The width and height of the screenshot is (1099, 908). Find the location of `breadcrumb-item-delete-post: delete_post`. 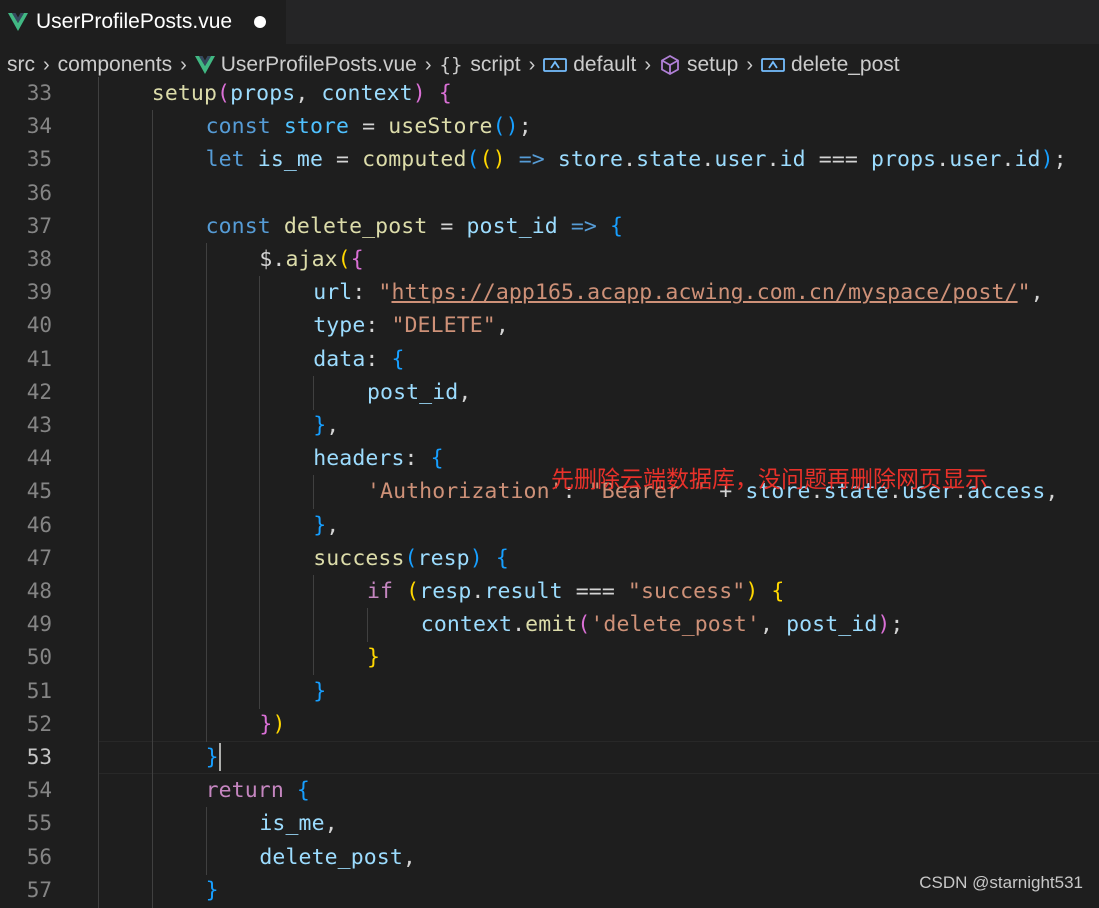

breadcrumb-item-delete-post: delete_post is located at coordinates (830, 65).